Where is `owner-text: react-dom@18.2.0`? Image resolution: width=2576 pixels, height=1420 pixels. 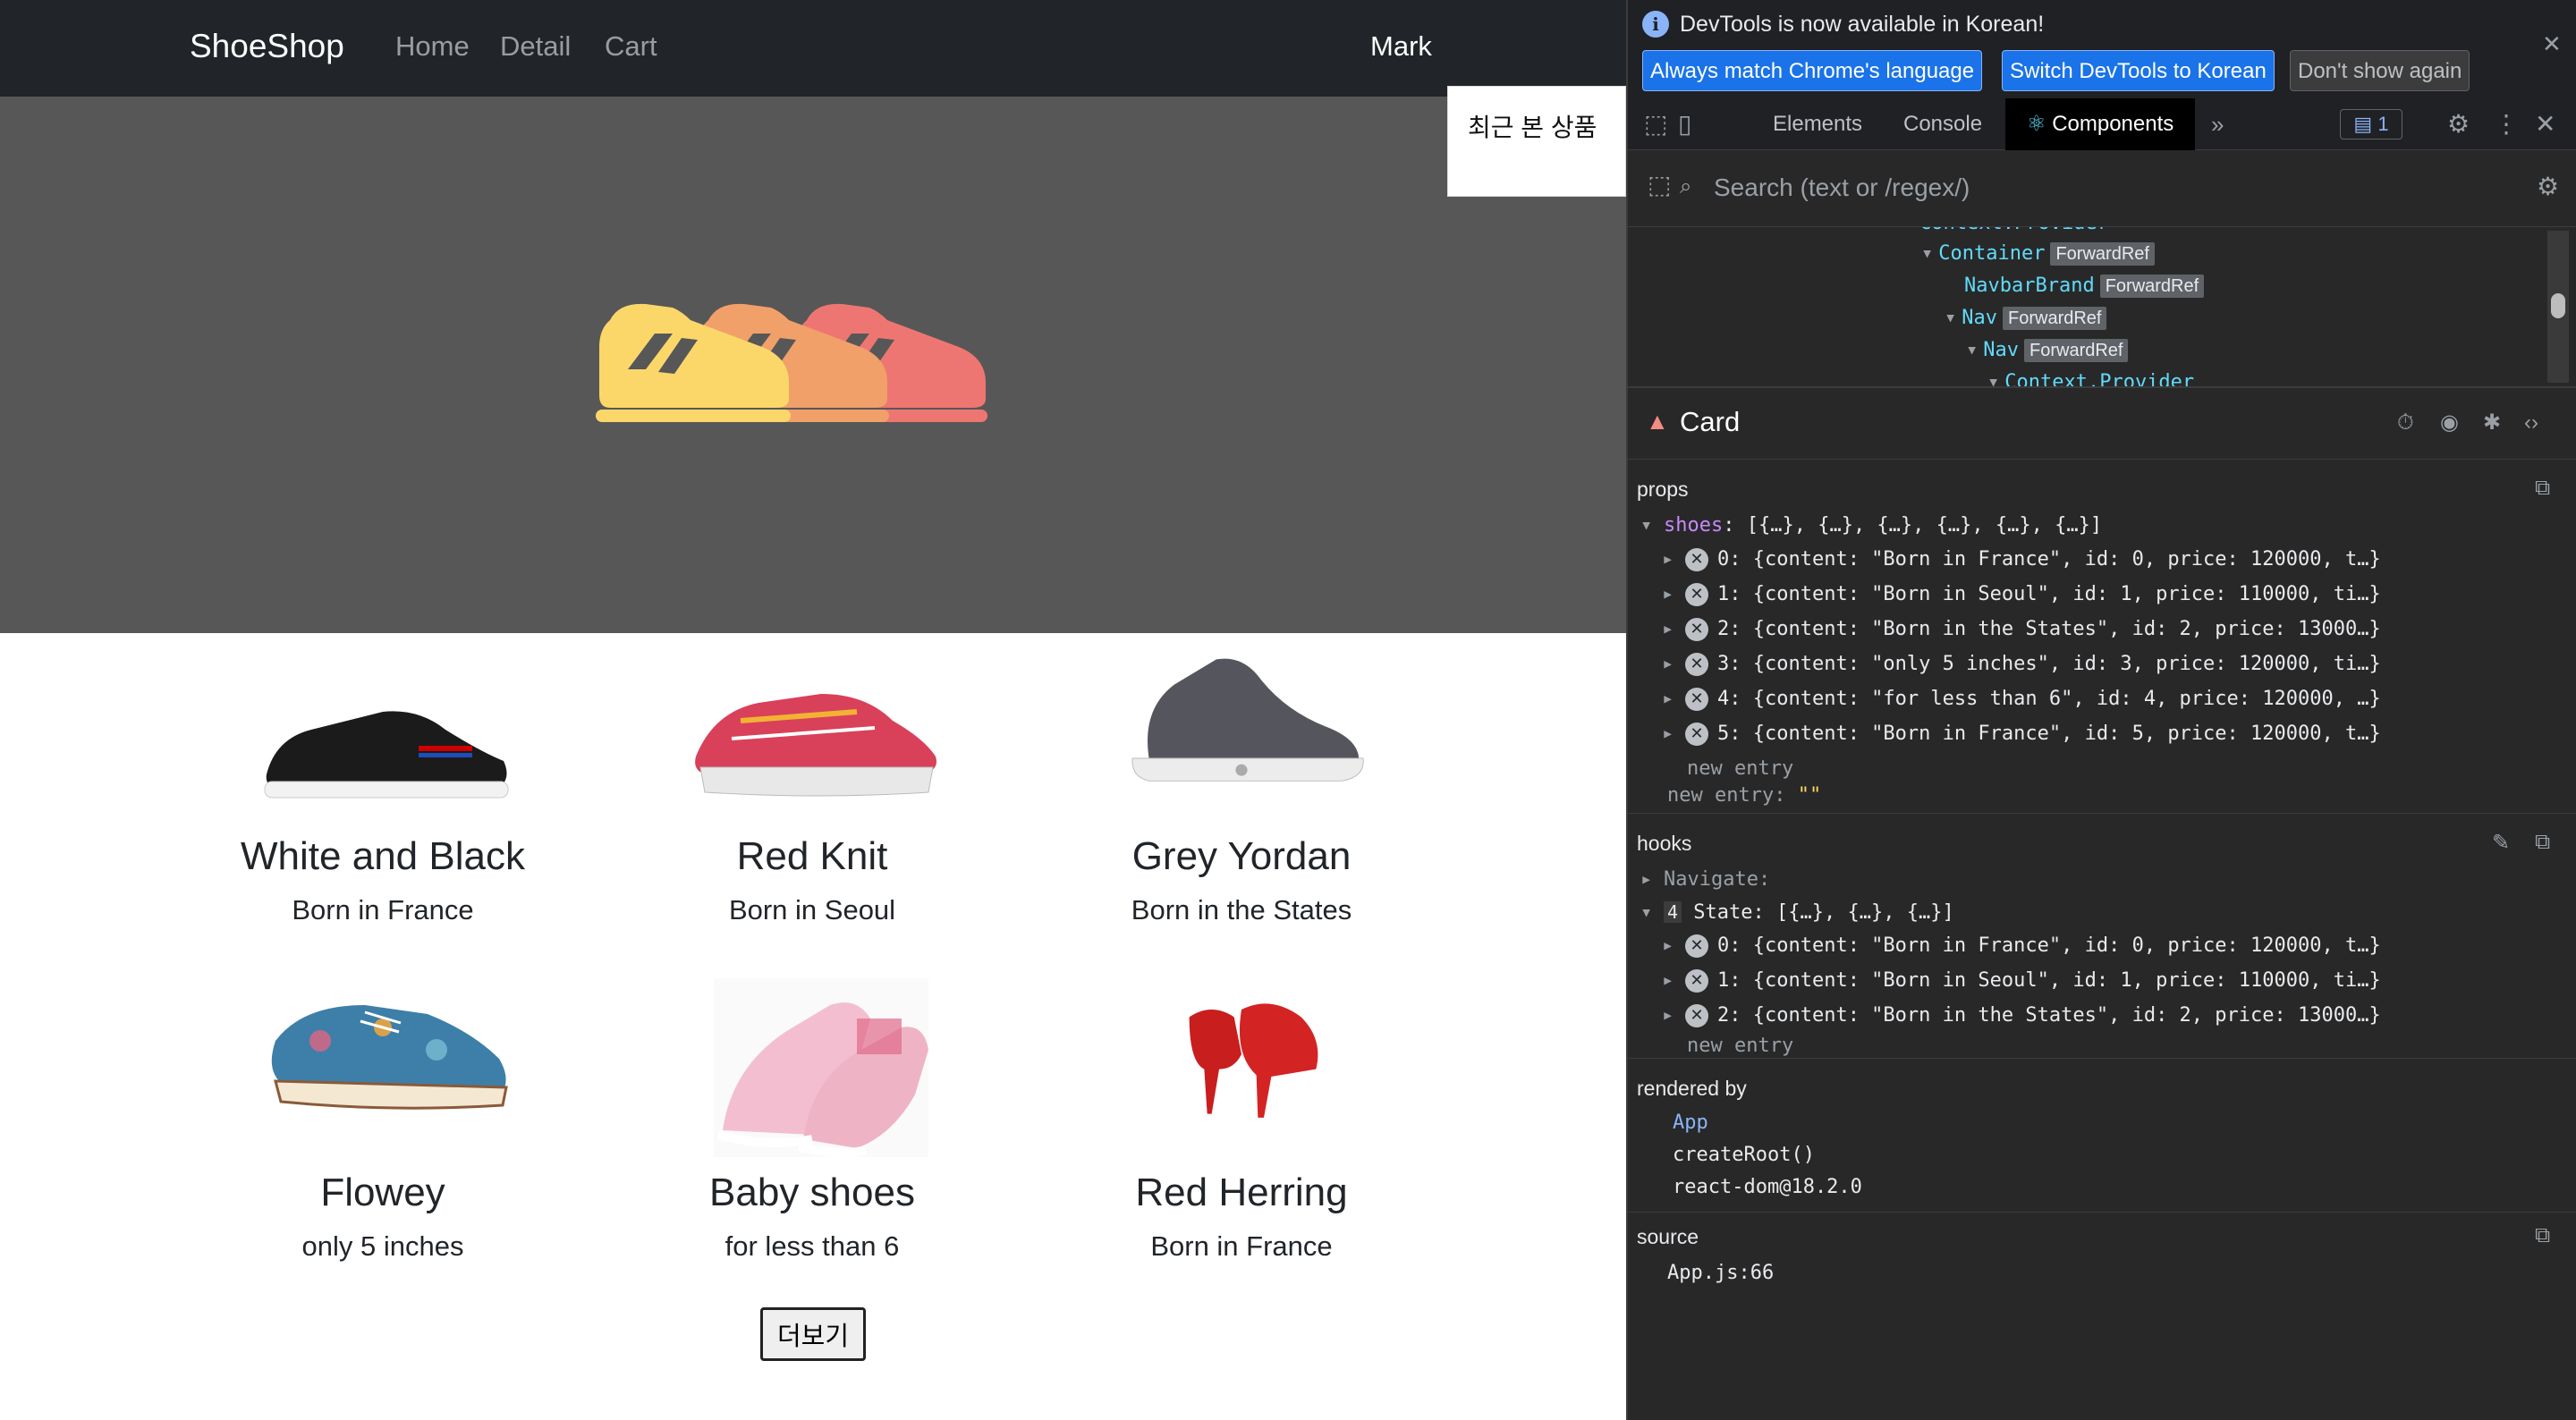
owner-text: react-dom@18.2.0 is located at coordinates (1767, 1187).